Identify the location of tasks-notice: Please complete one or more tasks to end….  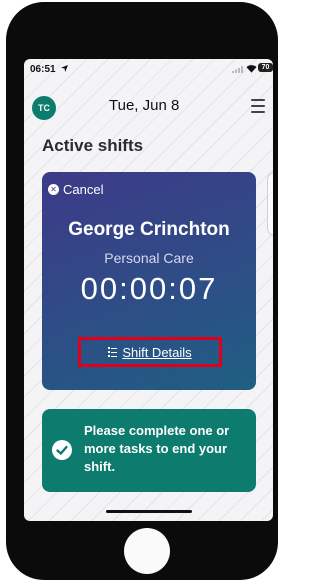
(149, 450).